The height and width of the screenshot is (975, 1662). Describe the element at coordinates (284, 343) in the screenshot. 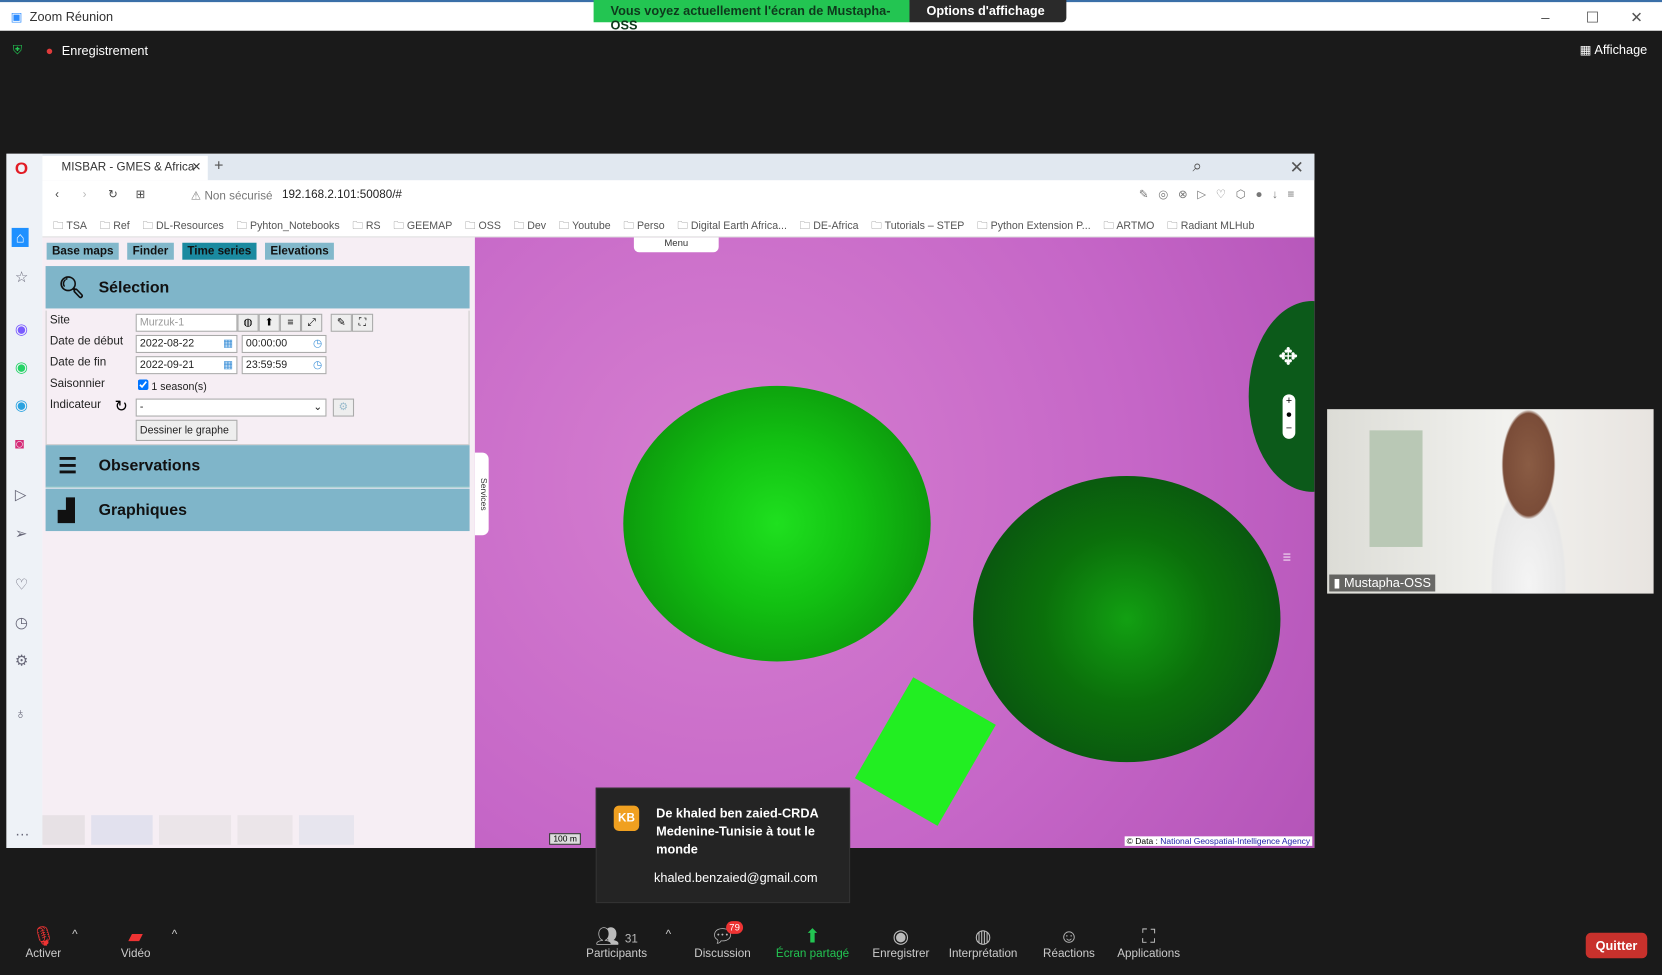

I see `start-time-input: 00:00:00 ◷` at that location.